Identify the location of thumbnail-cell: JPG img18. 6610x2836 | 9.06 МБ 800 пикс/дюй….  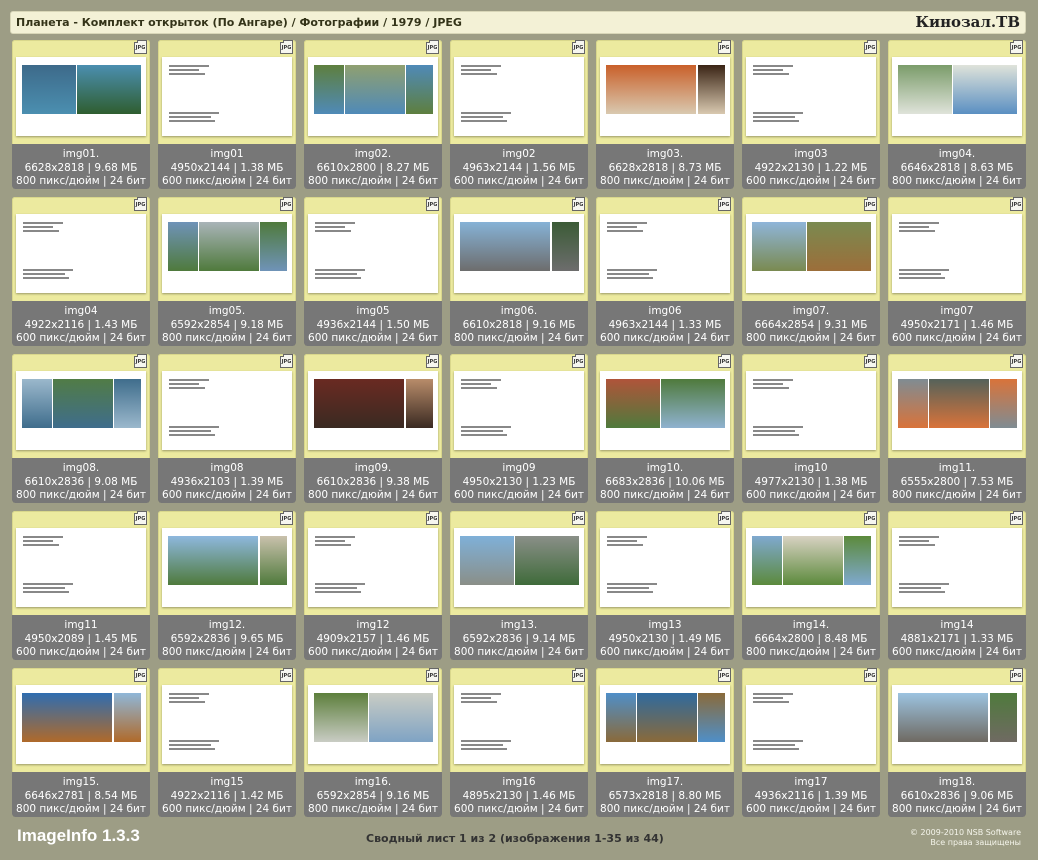
(957, 742).